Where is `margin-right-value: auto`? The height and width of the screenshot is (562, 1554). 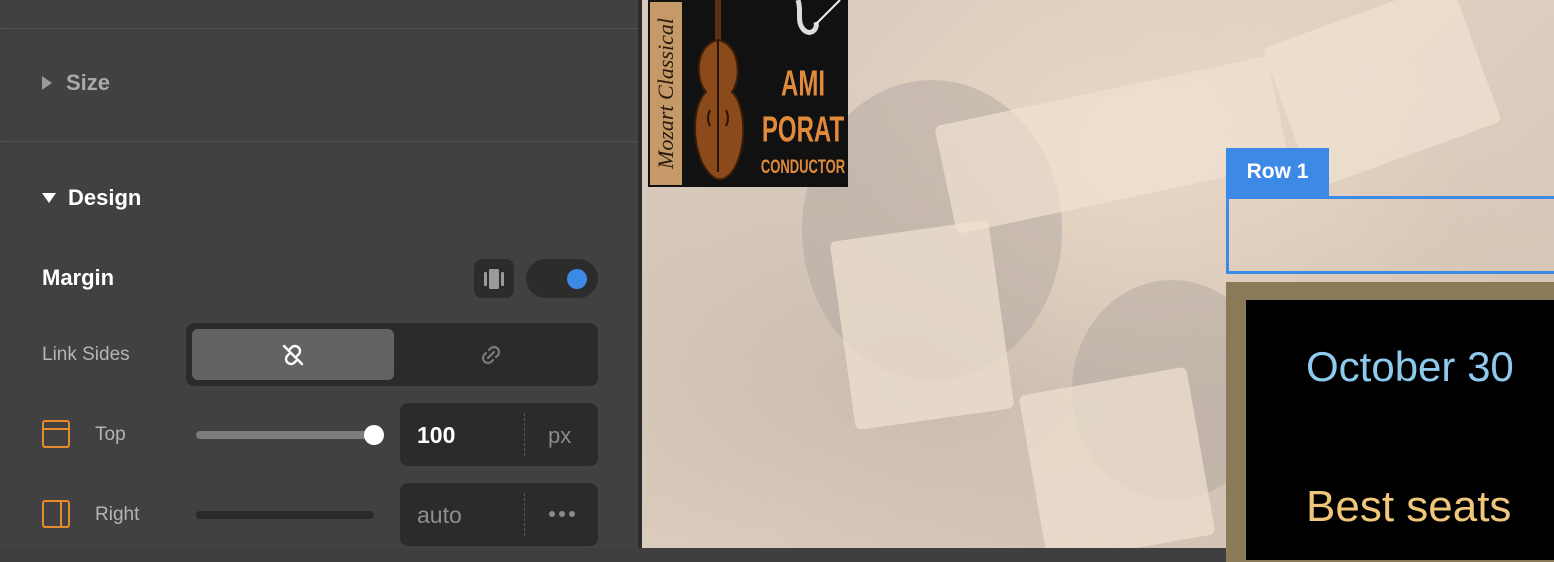
margin-right-value: auto is located at coordinates (439, 515).